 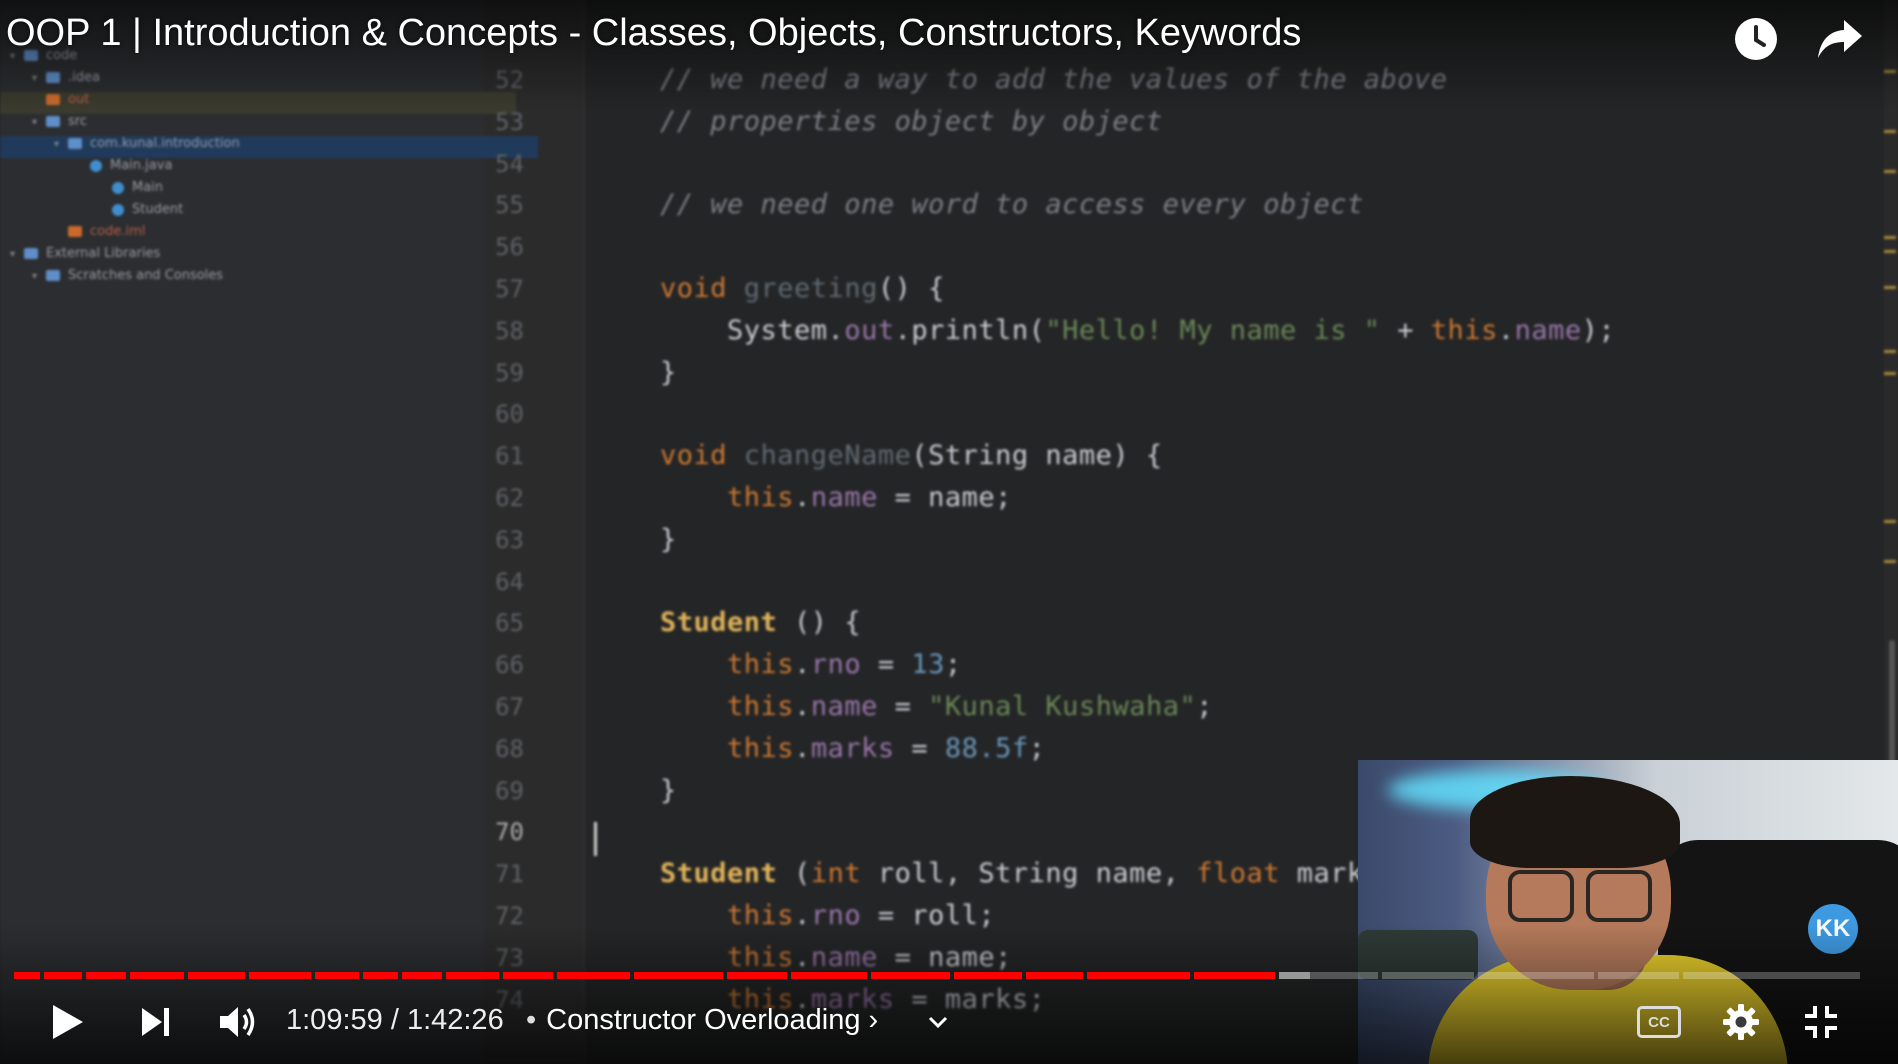 I want to click on code-line: this.name = name;, so click(x=836, y=497).